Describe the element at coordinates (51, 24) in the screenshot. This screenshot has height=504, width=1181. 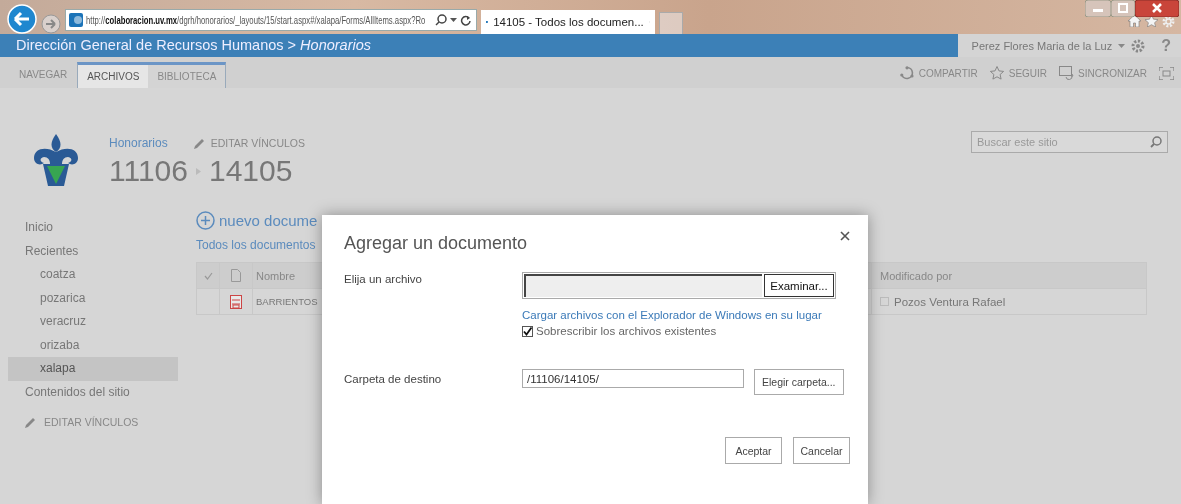
I see `forward-button` at that location.